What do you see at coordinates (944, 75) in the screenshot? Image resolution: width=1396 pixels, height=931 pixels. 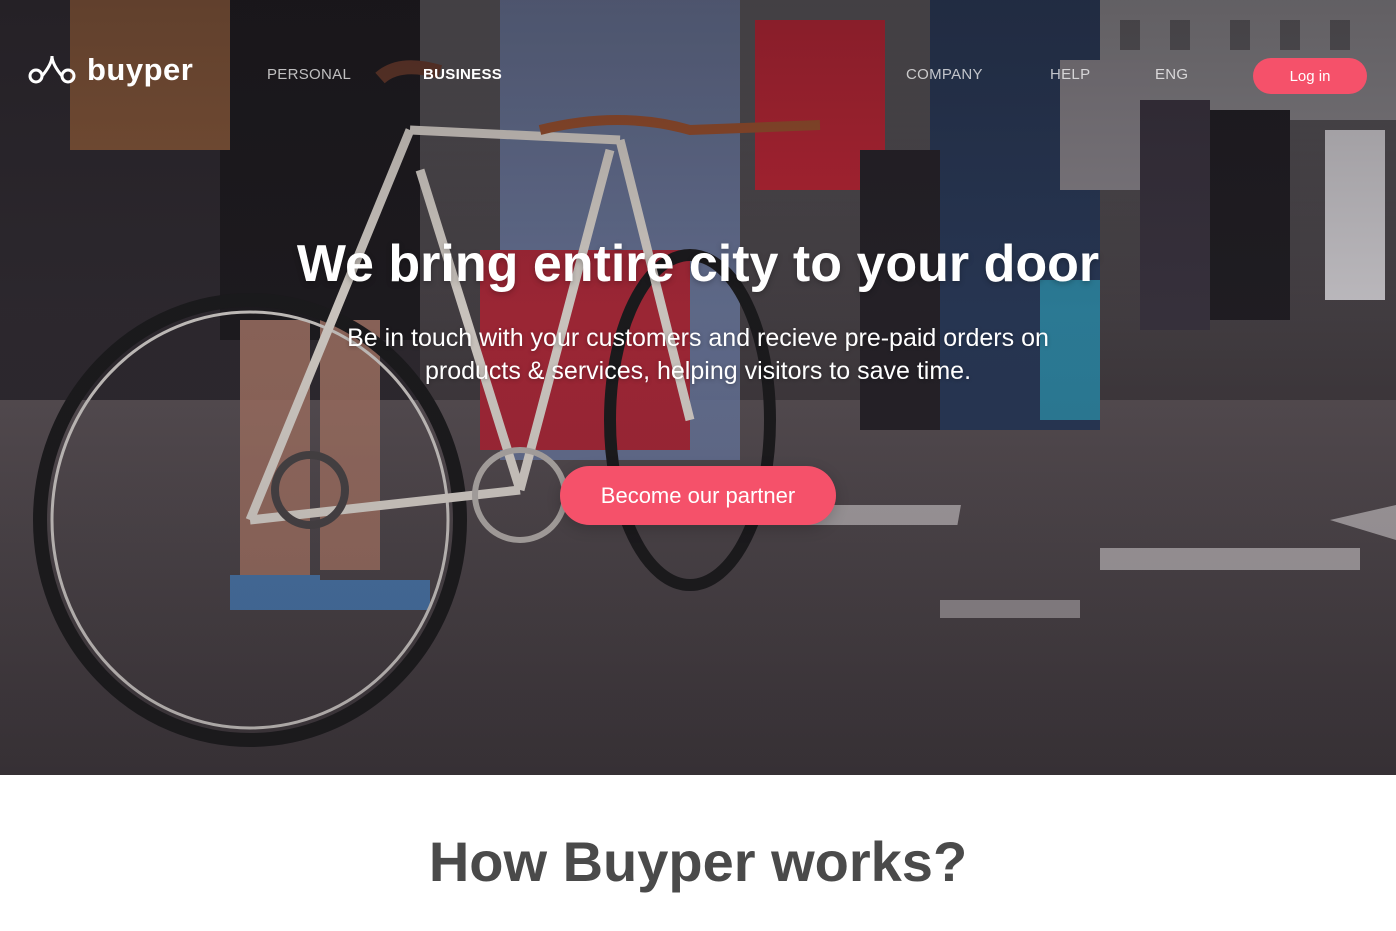 I see `nav-link-company: COMPANY` at bounding box center [944, 75].